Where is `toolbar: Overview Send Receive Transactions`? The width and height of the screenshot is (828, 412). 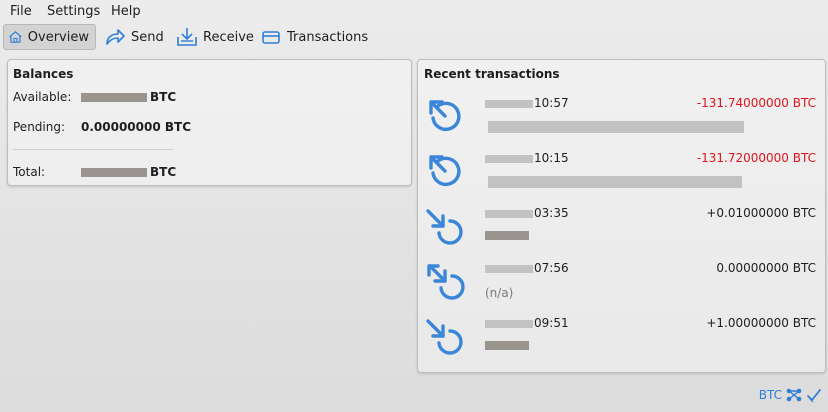 toolbar: Overview Send Receive Transactions is located at coordinates (414, 38).